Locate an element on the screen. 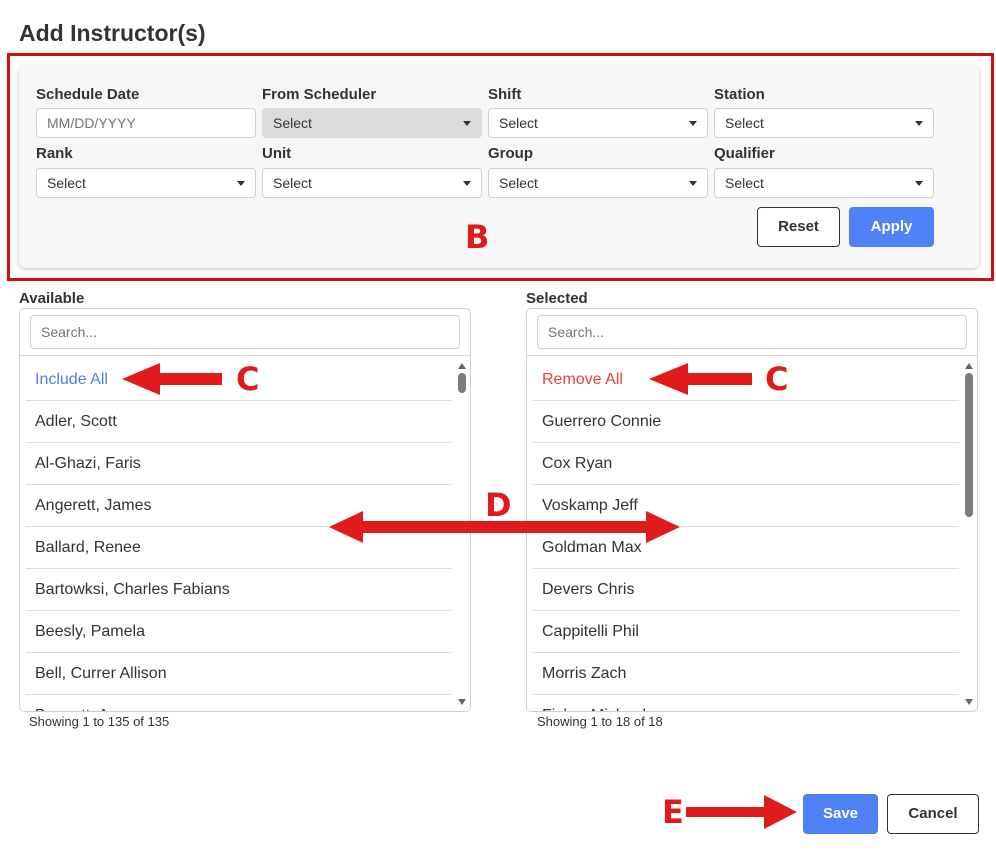  cancel-button: Cancel is located at coordinates (933, 814).